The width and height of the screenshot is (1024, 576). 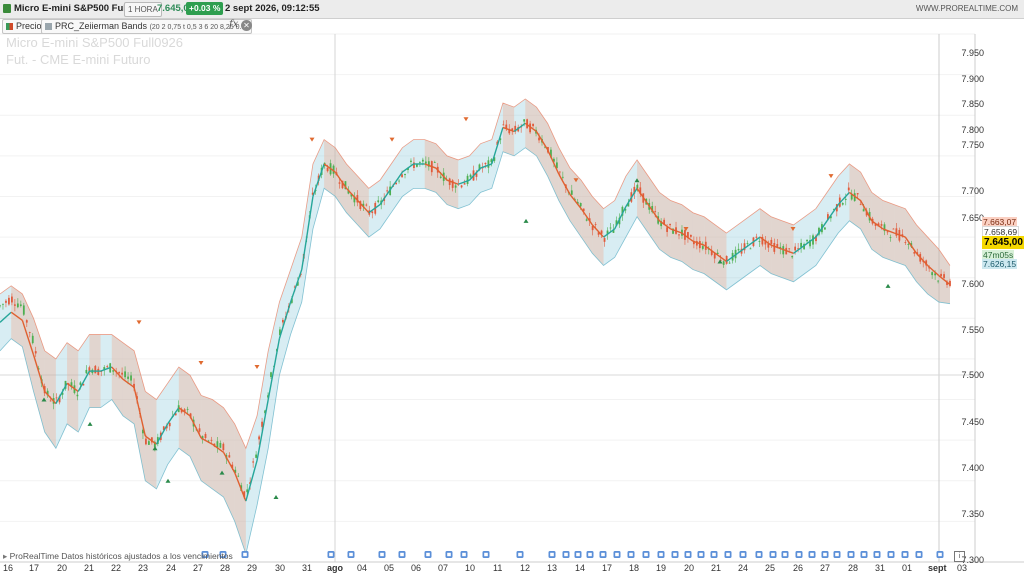 I want to click on bands-indicator-label: PRC_Zeiierman Bands, so click(x=101, y=26).